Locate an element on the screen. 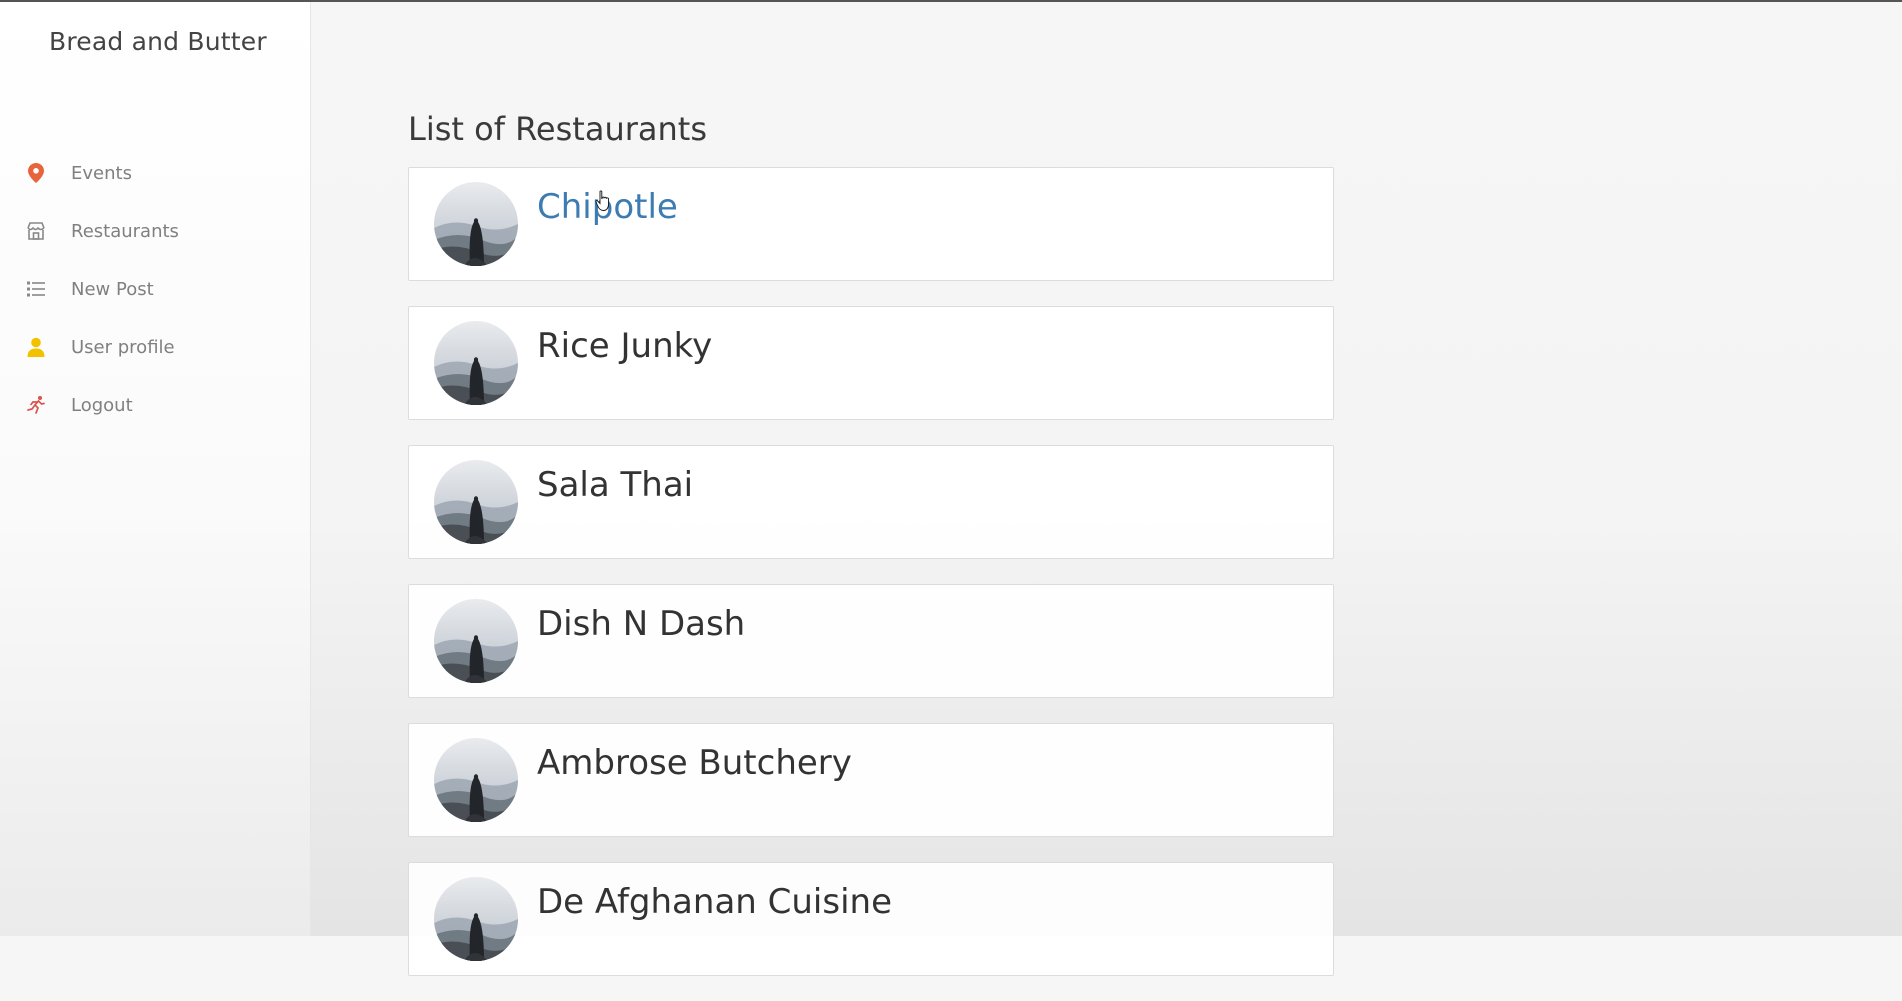 The height and width of the screenshot is (1001, 1902). restaurant-name: Rice Junky is located at coordinates (624, 346).